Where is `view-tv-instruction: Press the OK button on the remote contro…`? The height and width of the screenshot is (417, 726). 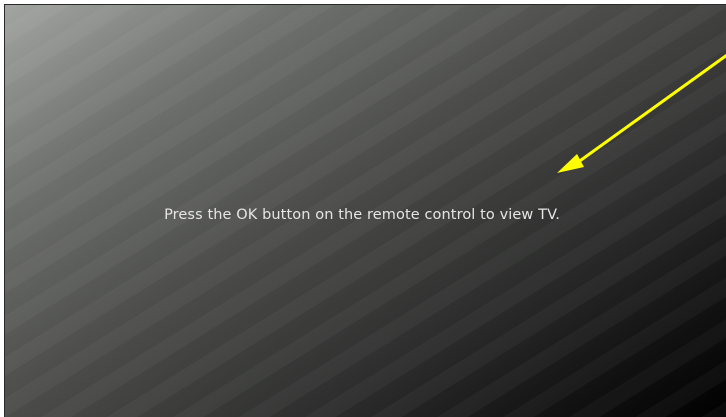 view-tv-instruction: Press the OK button on the remote contro… is located at coordinates (362, 215).